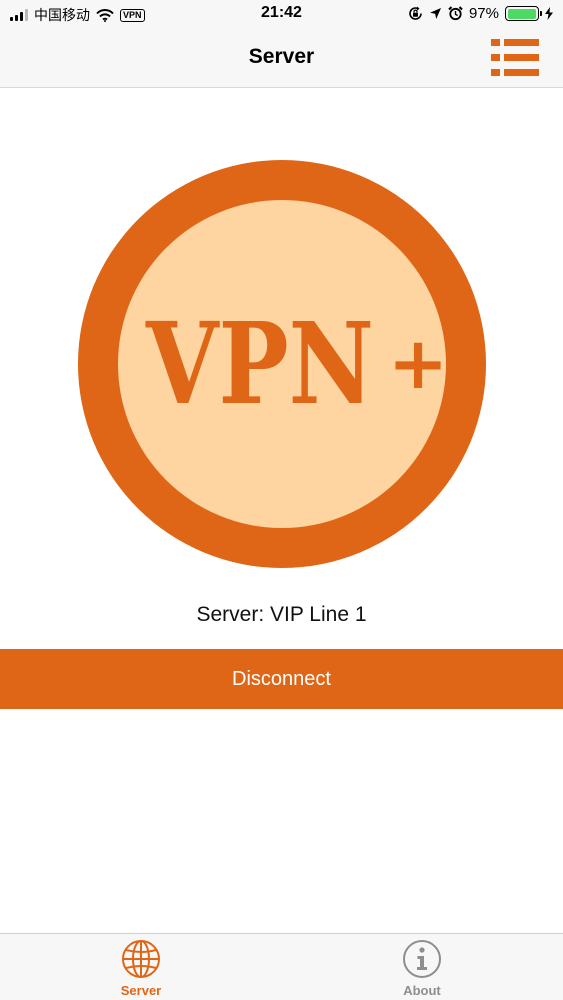  What do you see at coordinates (281, 614) in the screenshot?
I see `server-status-label: Server: VIP Line 1` at bounding box center [281, 614].